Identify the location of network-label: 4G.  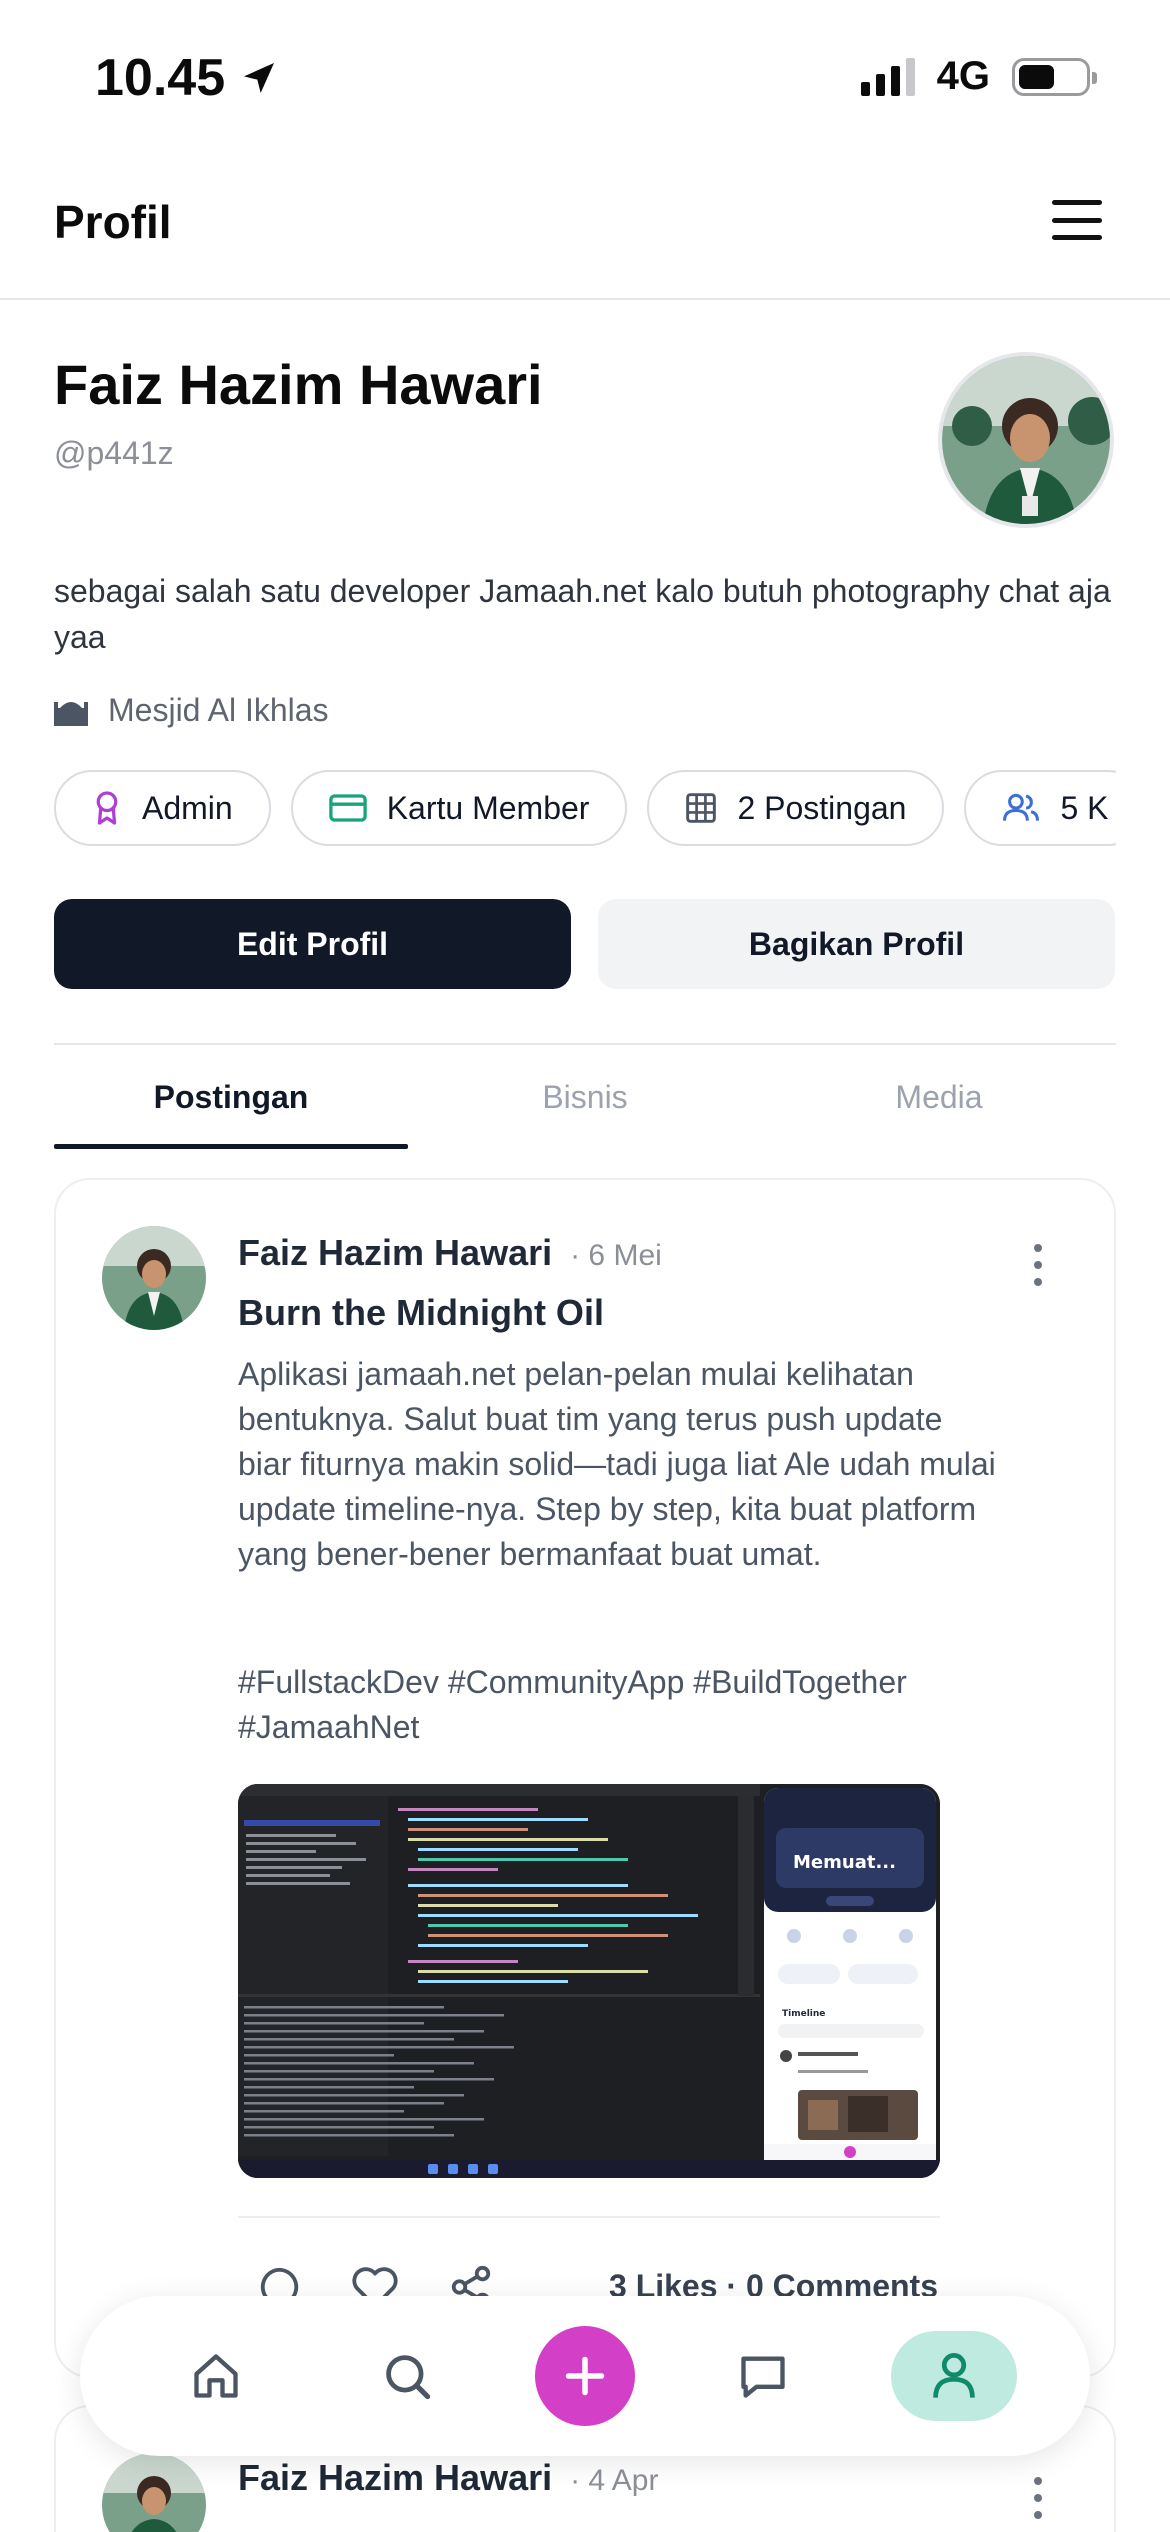
(963, 76).